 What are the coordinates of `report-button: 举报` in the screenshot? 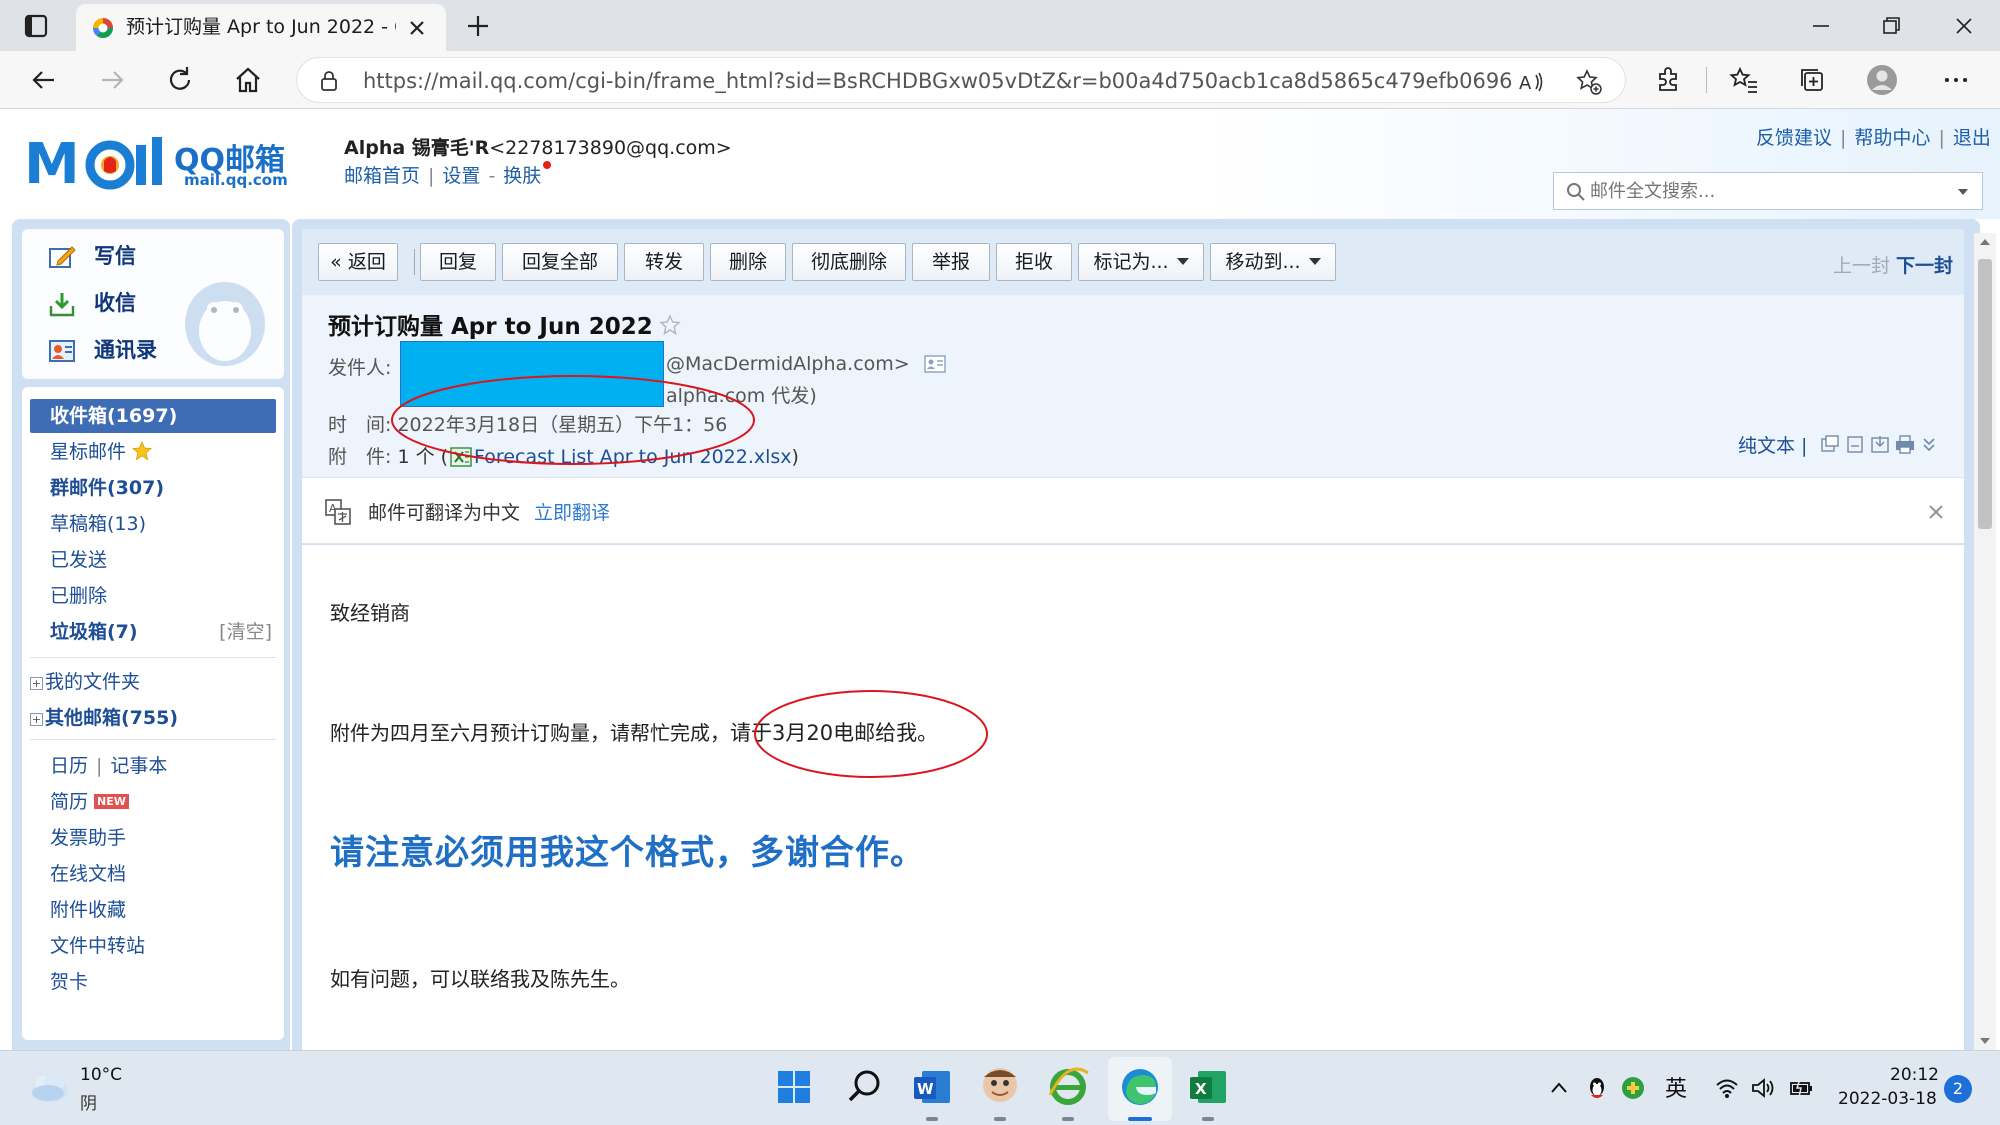 It's located at (951, 262).